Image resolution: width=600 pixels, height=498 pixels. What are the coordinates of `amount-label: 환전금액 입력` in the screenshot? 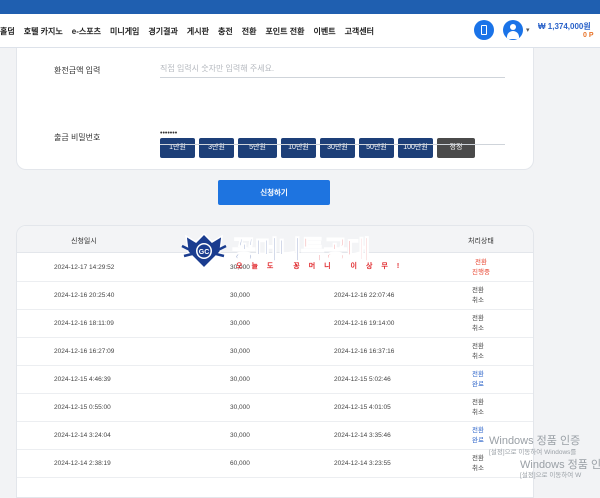 It's located at (77, 70).